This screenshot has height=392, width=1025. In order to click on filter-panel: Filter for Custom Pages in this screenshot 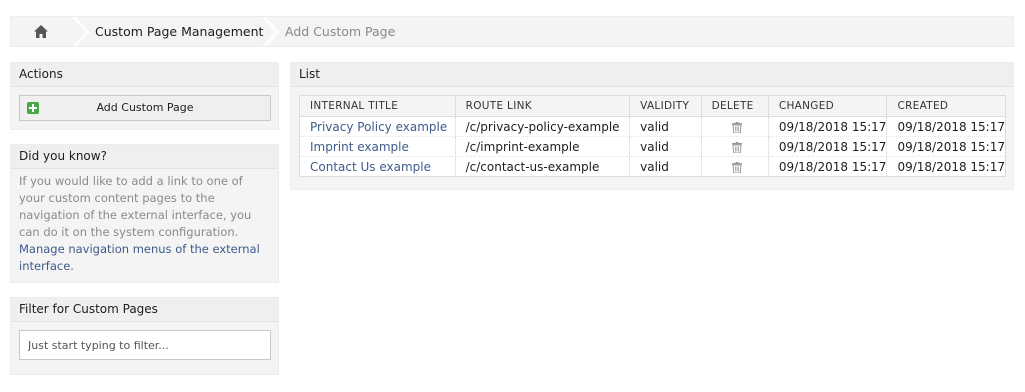, I will do `click(144, 336)`.